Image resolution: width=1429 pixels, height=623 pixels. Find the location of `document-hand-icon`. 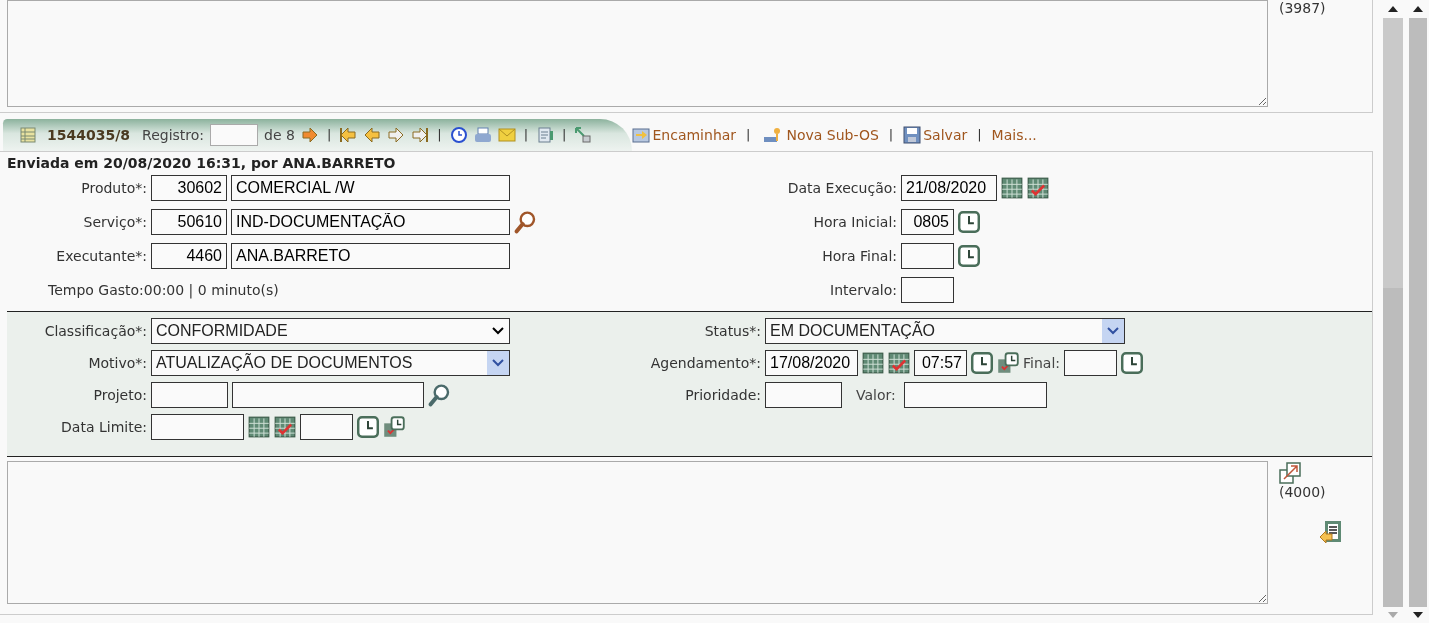

document-hand-icon is located at coordinates (1331, 532).